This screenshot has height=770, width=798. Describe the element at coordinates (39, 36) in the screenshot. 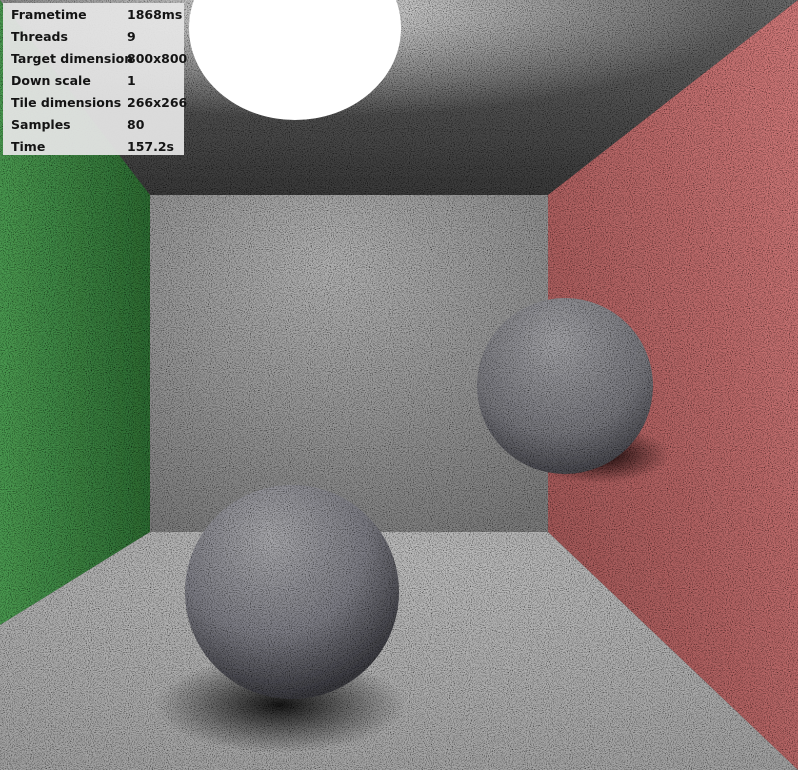

I see `stat-label: Threads` at that location.